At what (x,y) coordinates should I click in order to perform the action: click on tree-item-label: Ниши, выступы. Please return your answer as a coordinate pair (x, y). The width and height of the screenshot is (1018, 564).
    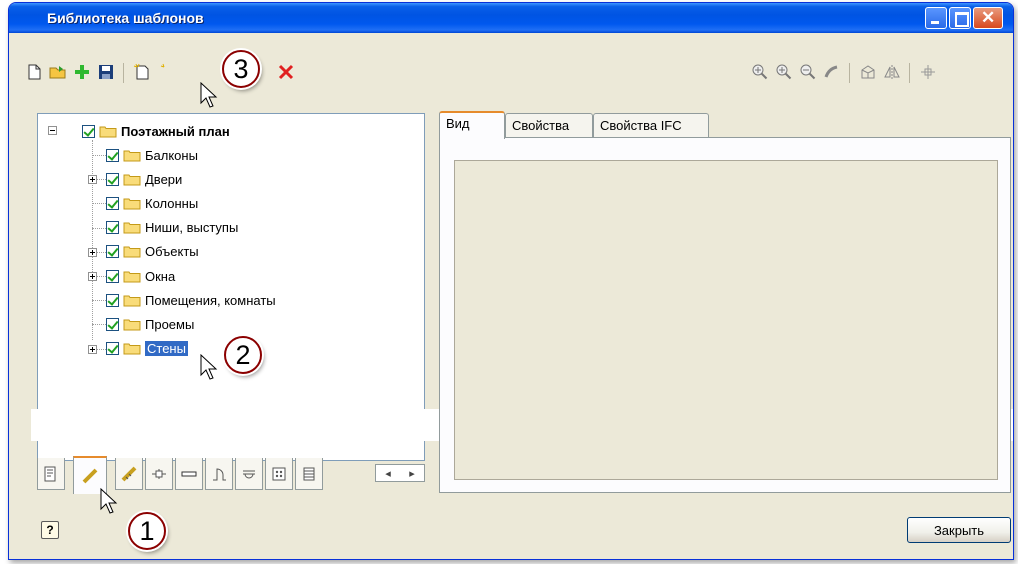
    Looking at the image, I should click on (192, 228).